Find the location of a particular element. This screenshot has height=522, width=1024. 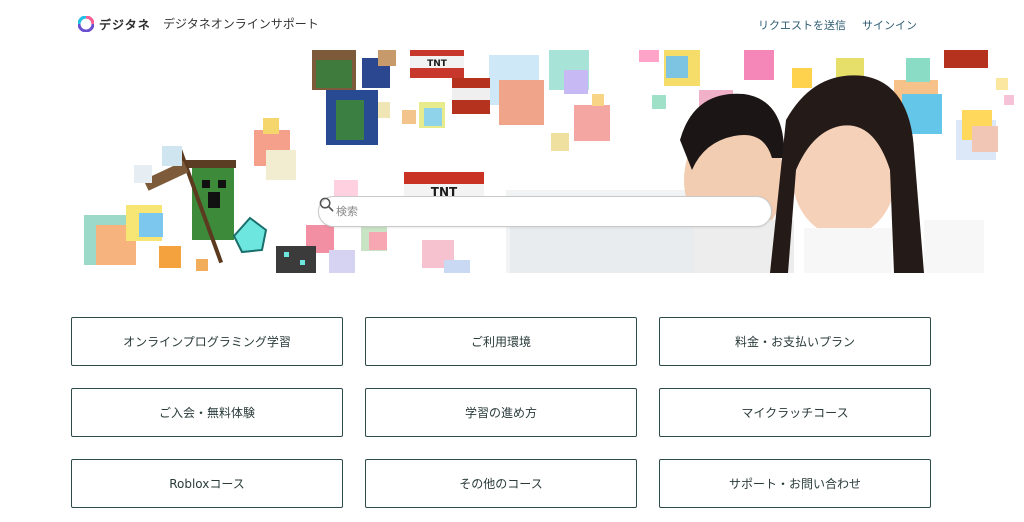

logo-text: デジタネ is located at coordinates (125, 24).